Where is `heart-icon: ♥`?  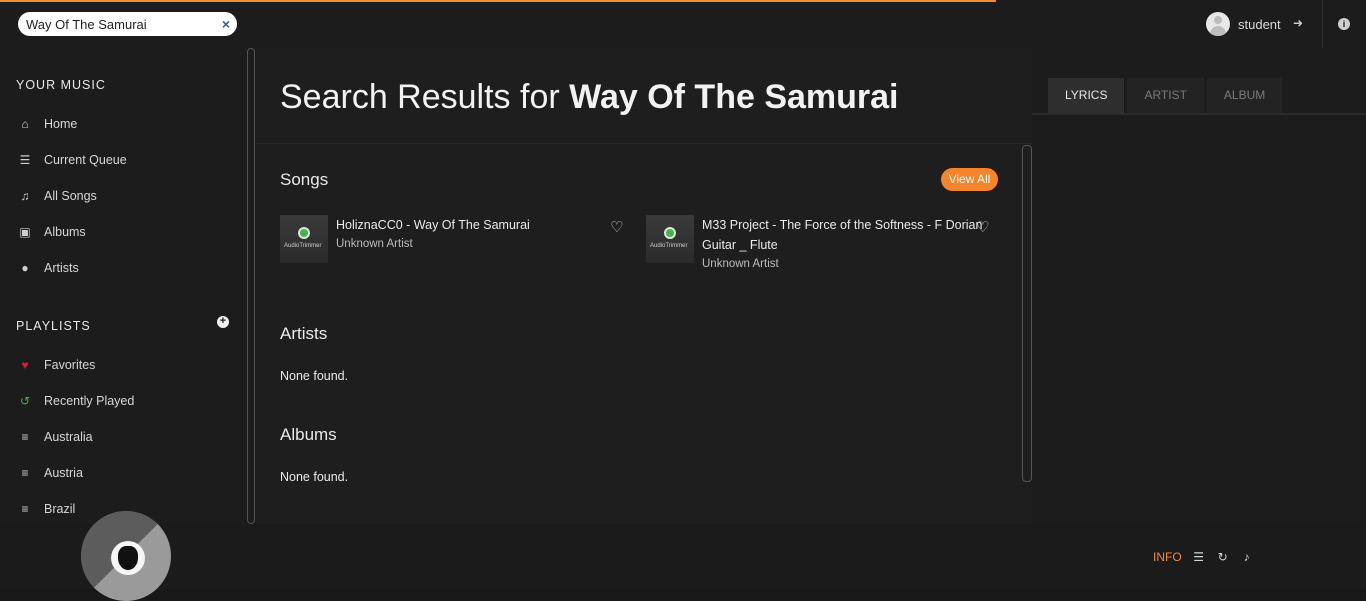 heart-icon: ♥ is located at coordinates (25, 365).